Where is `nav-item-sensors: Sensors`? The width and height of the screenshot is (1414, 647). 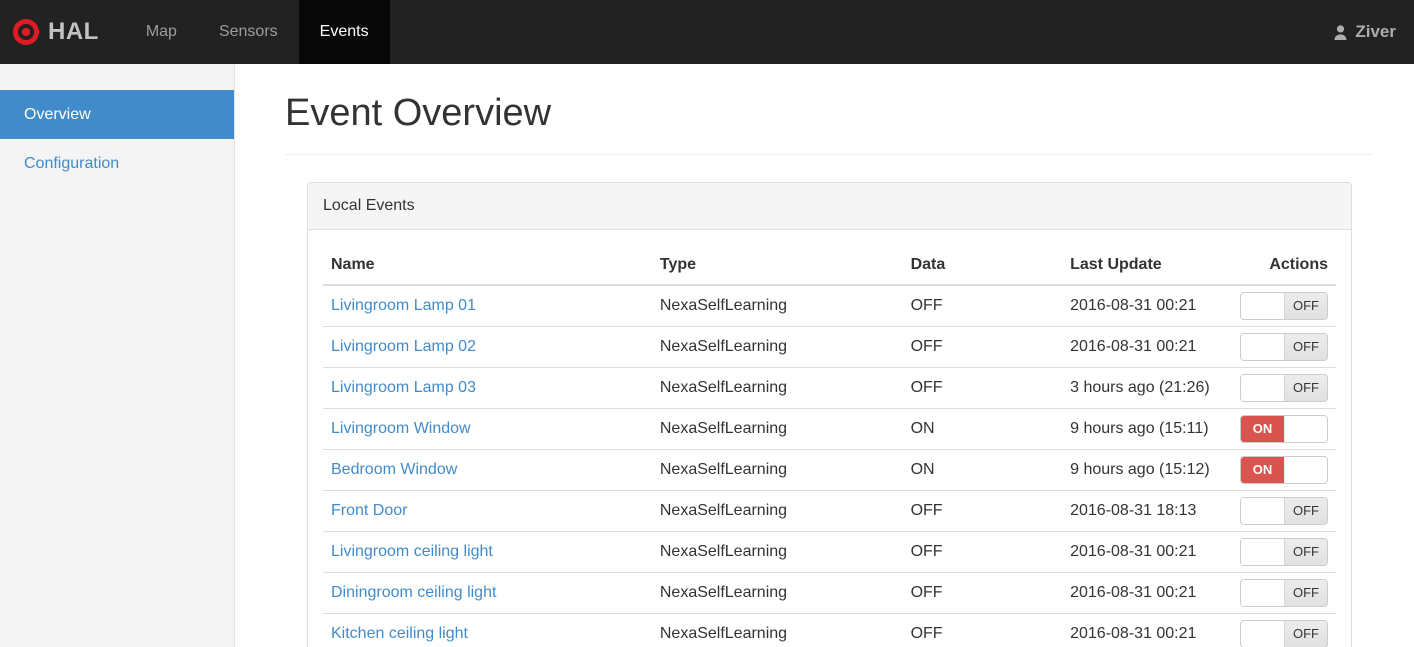
nav-item-sensors: Sensors is located at coordinates (248, 32).